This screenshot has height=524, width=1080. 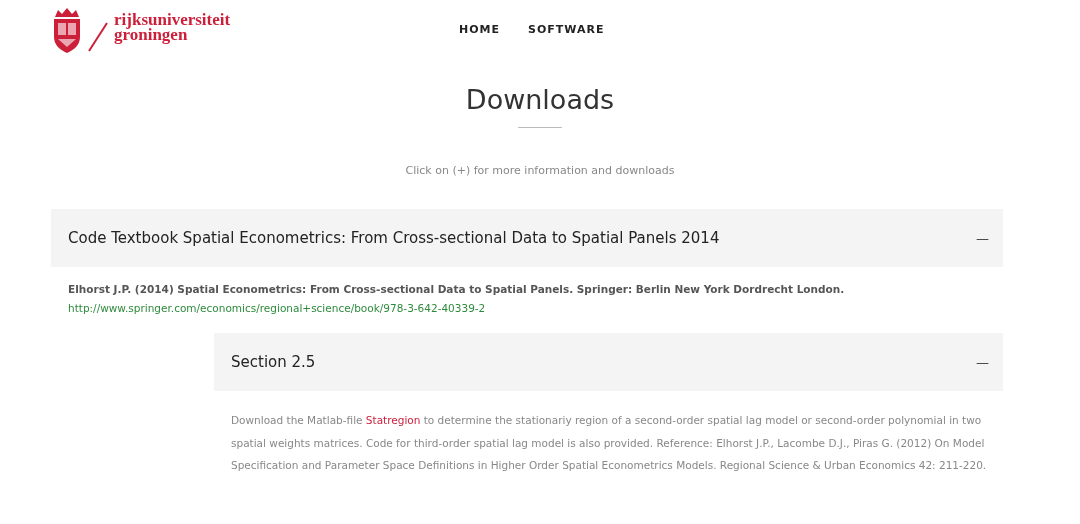 I want to click on subtitle: Click on (+) for more information and downloads, so click(x=540, y=170).